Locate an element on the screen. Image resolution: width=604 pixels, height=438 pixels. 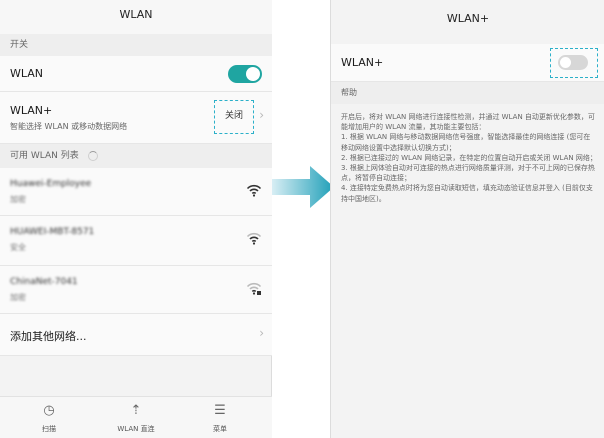
help-section-header: 帮助 is located at coordinates (467, 93).